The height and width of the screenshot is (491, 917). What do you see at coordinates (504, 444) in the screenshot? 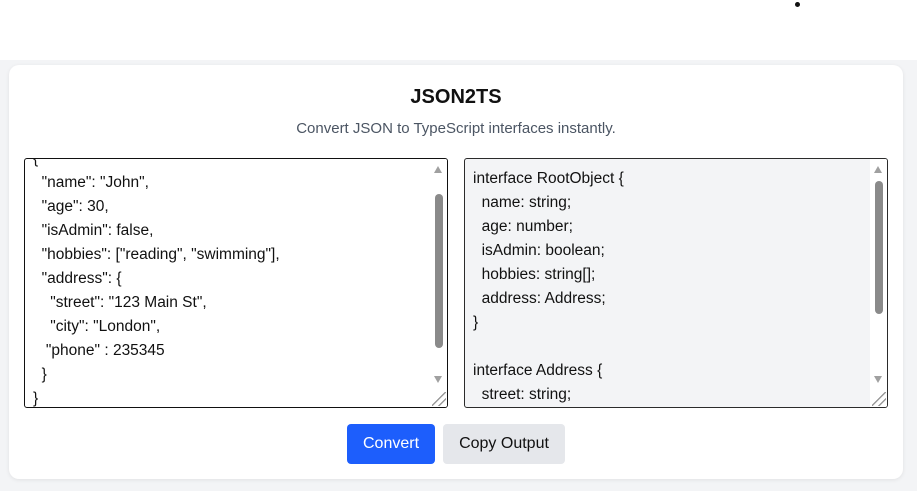
I see `copy-output-button: Copy Output` at bounding box center [504, 444].